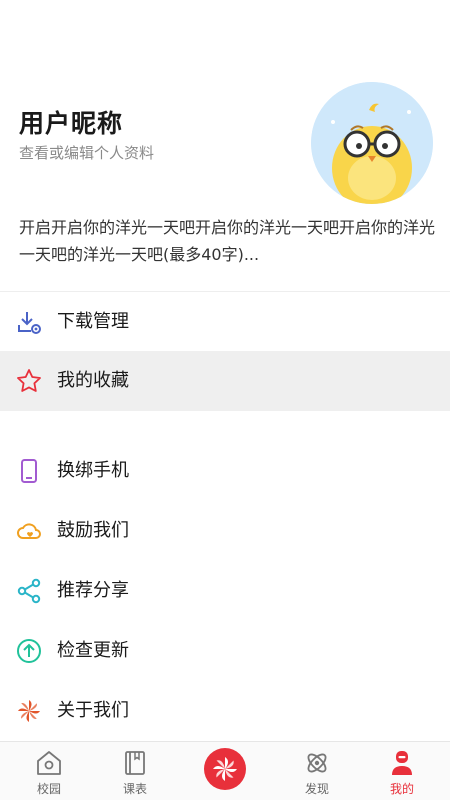 The width and height of the screenshot is (450, 800). I want to click on tab-label: 发现, so click(316, 789).